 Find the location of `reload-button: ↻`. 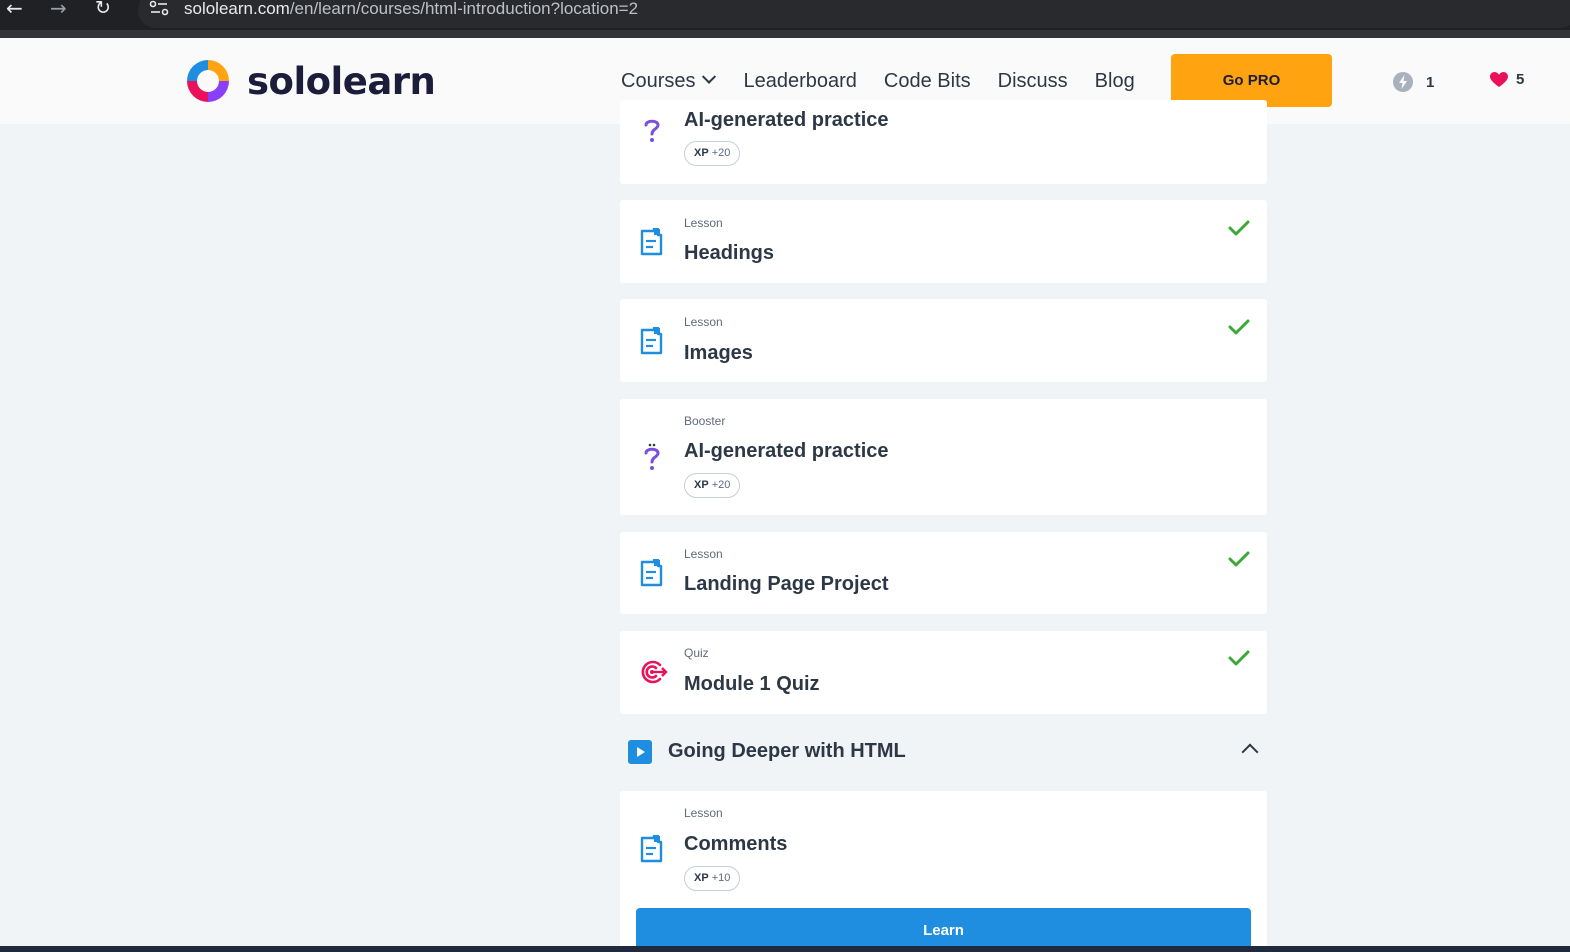

reload-button: ↻ is located at coordinates (103, 10).